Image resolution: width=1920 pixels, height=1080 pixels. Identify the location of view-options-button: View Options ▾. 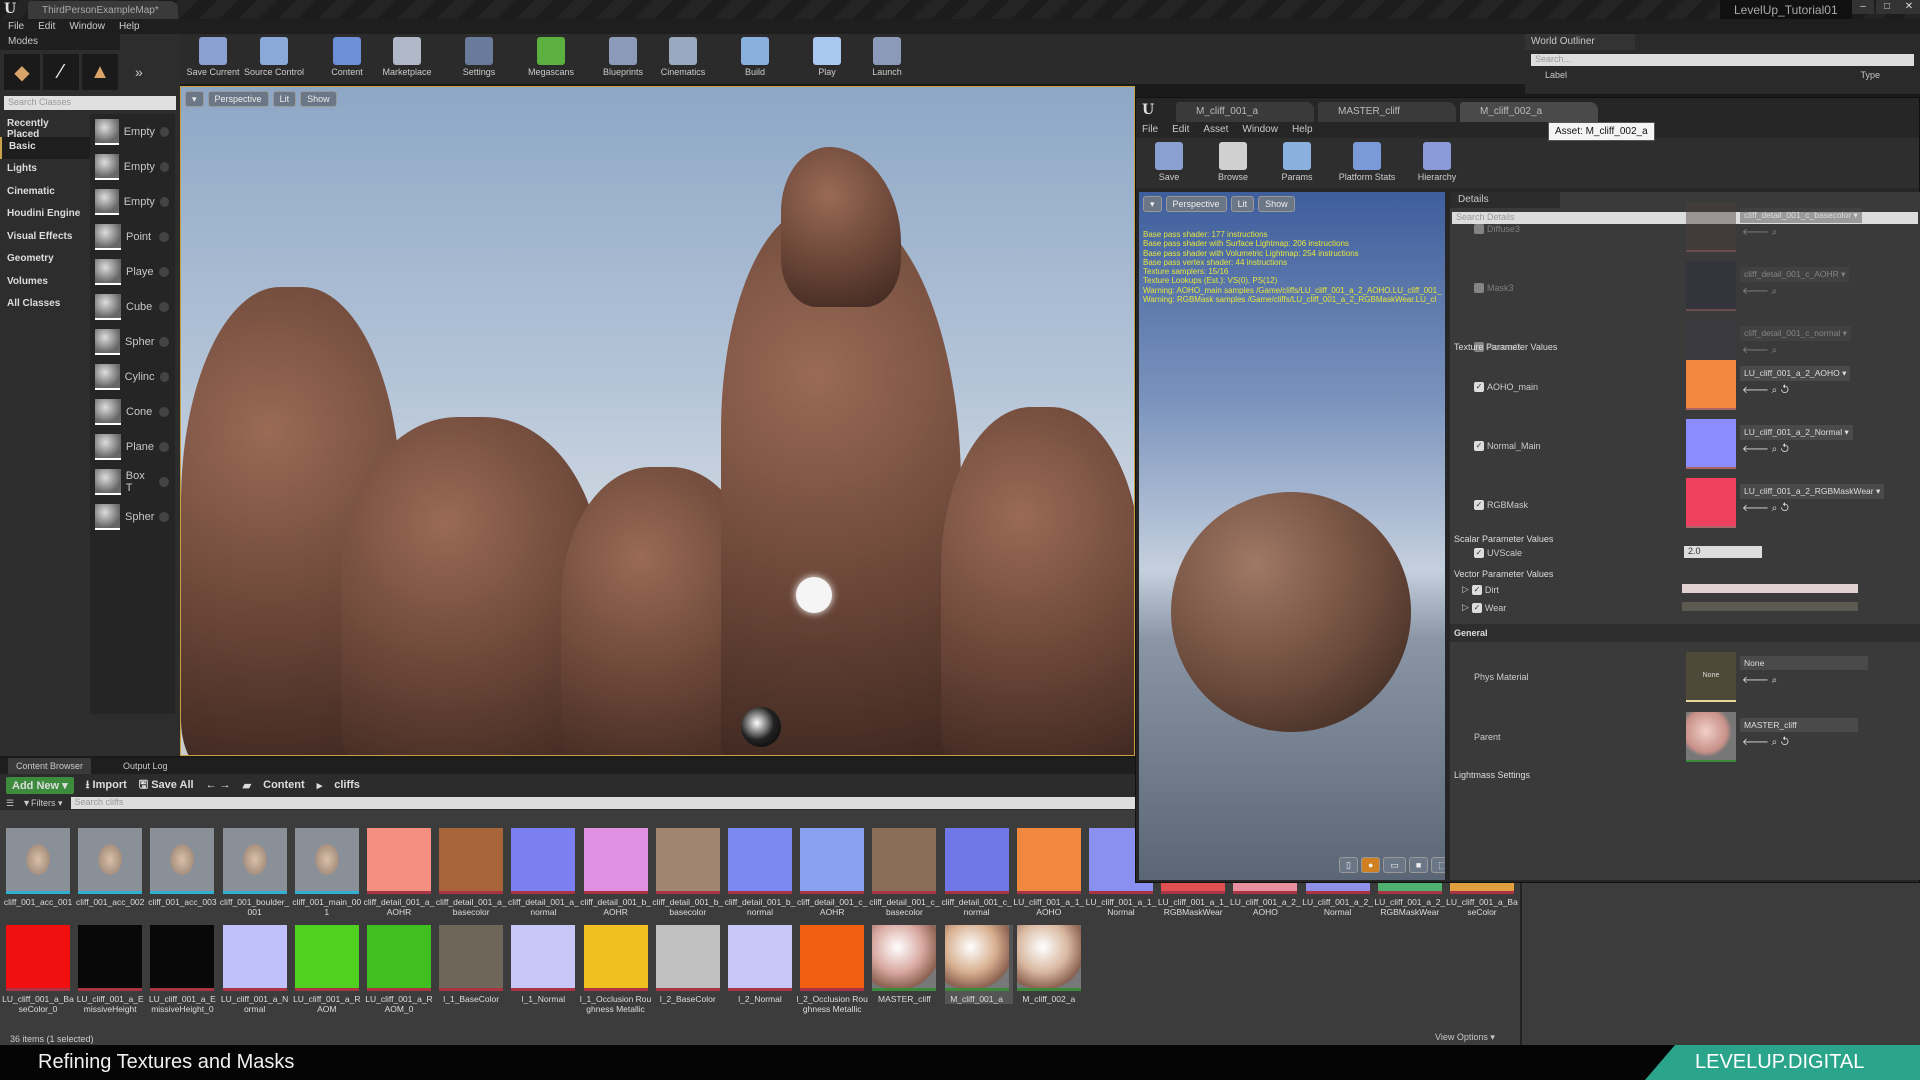
(1465, 1037).